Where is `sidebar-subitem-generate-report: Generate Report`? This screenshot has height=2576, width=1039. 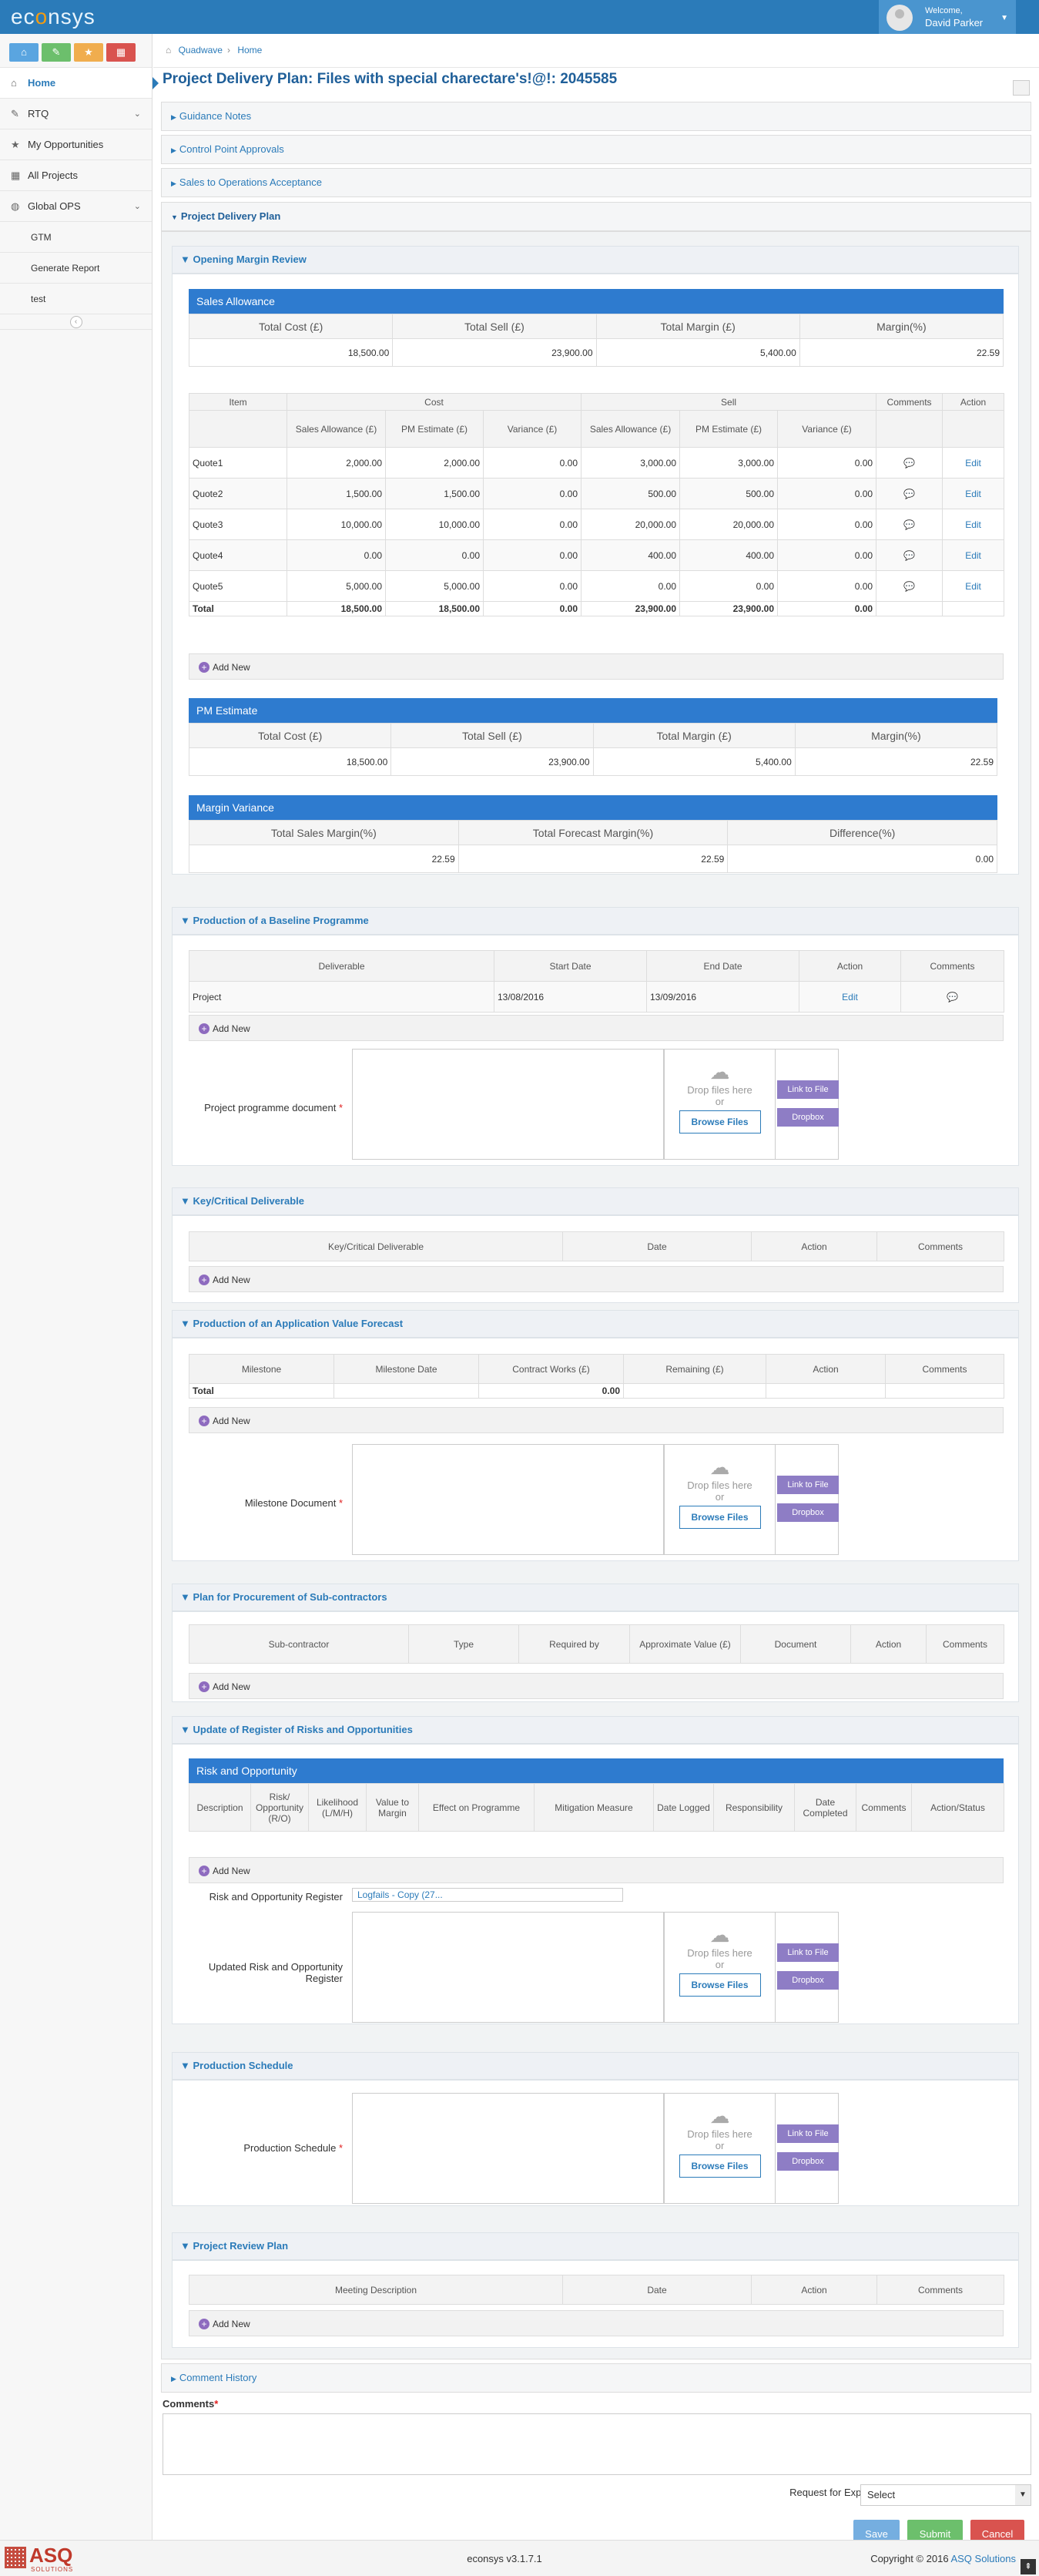
sidebar-subitem-generate-report: Generate Report is located at coordinates (76, 268).